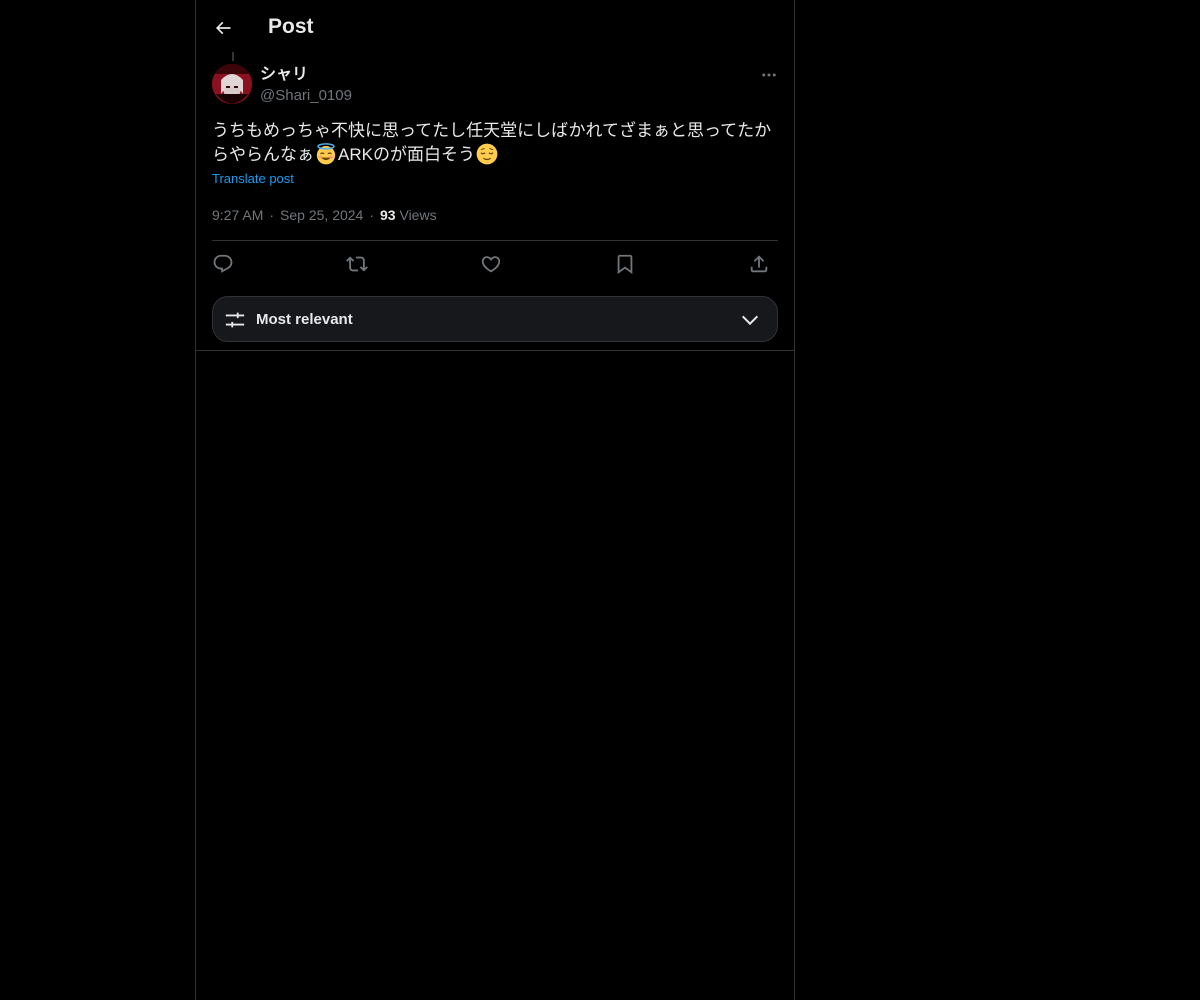 This screenshot has height=1000, width=1200. What do you see at coordinates (495, 319) in the screenshot?
I see `replies-sort-dropdown: Most relevant` at bounding box center [495, 319].